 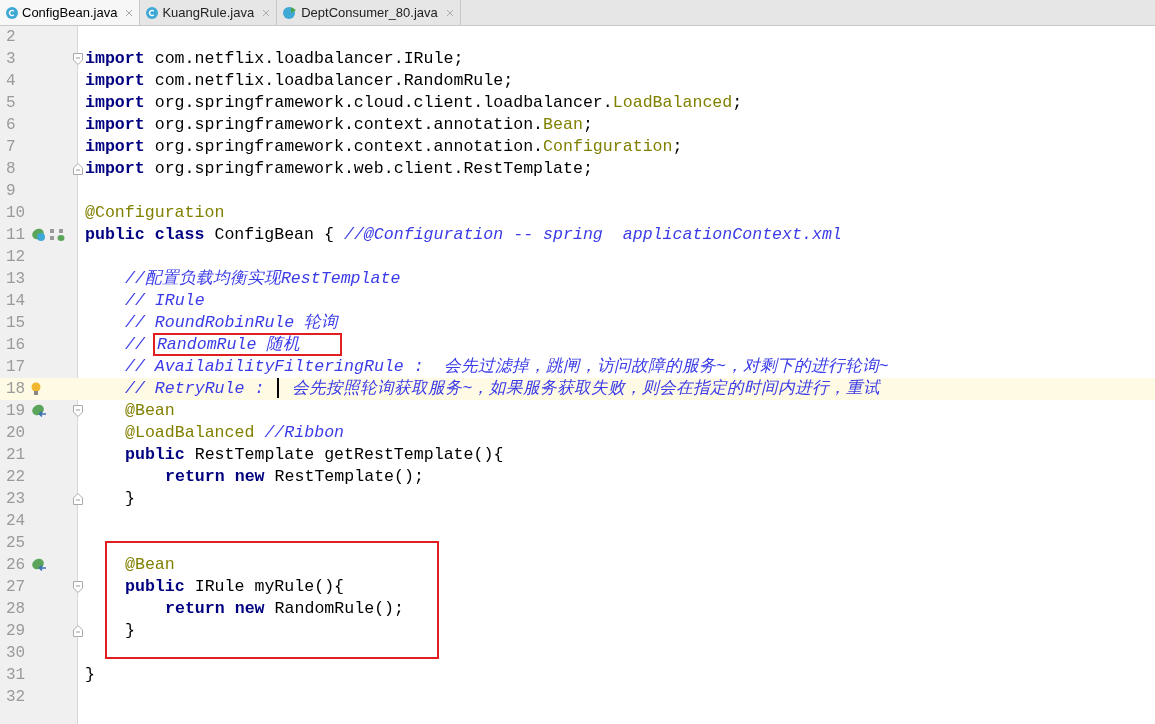 What do you see at coordinates (278, 388) in the screenshot?
I see `text-caret` at bounding box center [278, 388].